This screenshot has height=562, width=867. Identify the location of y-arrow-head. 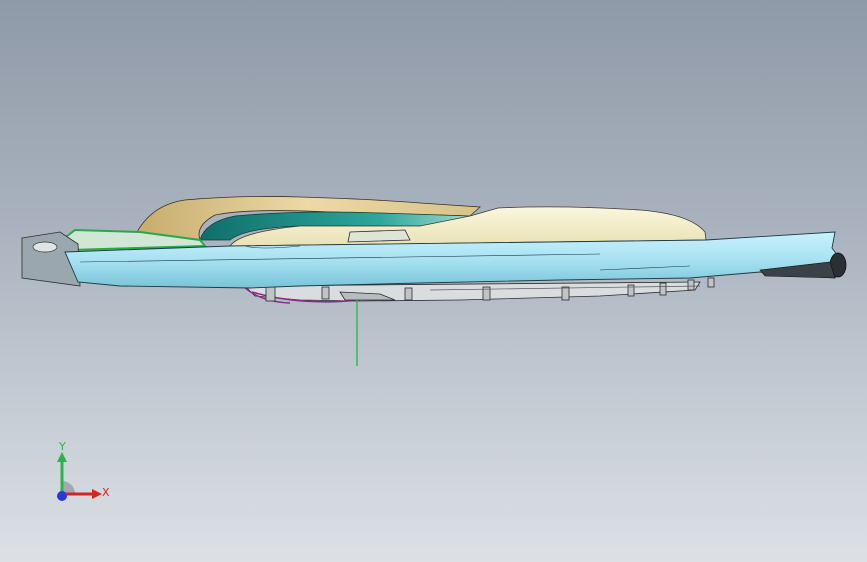
(62, 457).